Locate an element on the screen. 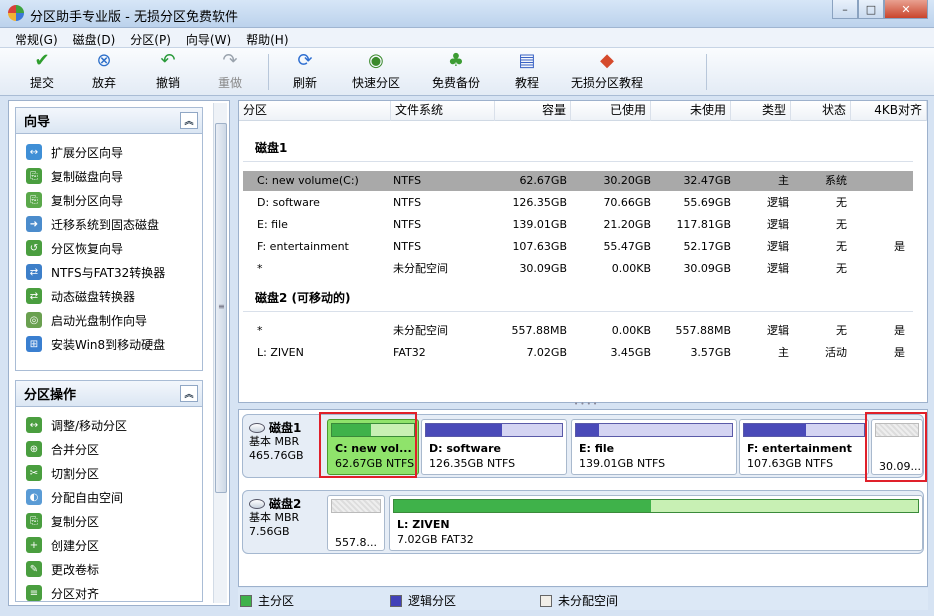 The image size is (934, 616). table-row: L: ZIVEN FAT32 7.02GB 3.45GB 3.57GB 主活动是 is located at coordinates (578, 353).